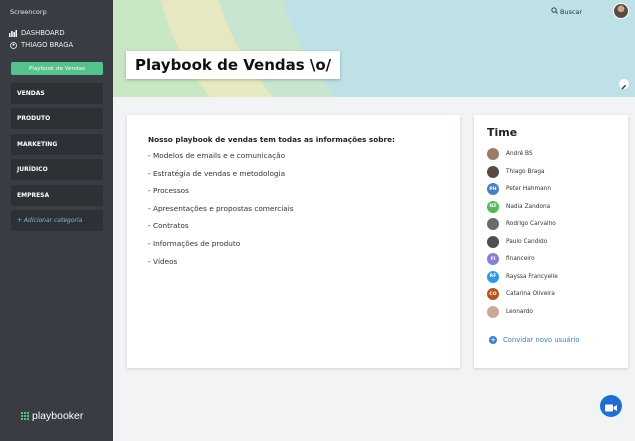 The image size is (635, 441). I want to click on member-name: Rayssa Francyelle, so click(532, 276).